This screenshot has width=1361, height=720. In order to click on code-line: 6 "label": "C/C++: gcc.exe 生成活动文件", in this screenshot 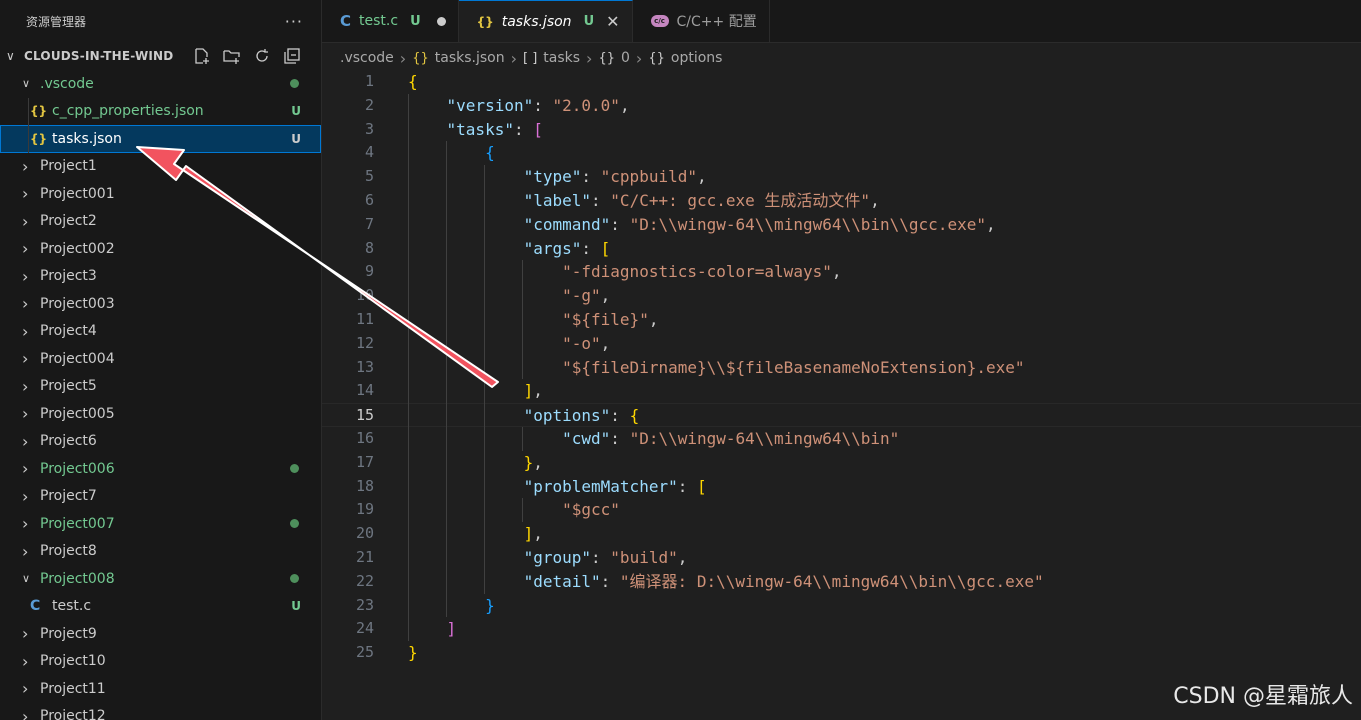, I will do `click(841, 201)`.